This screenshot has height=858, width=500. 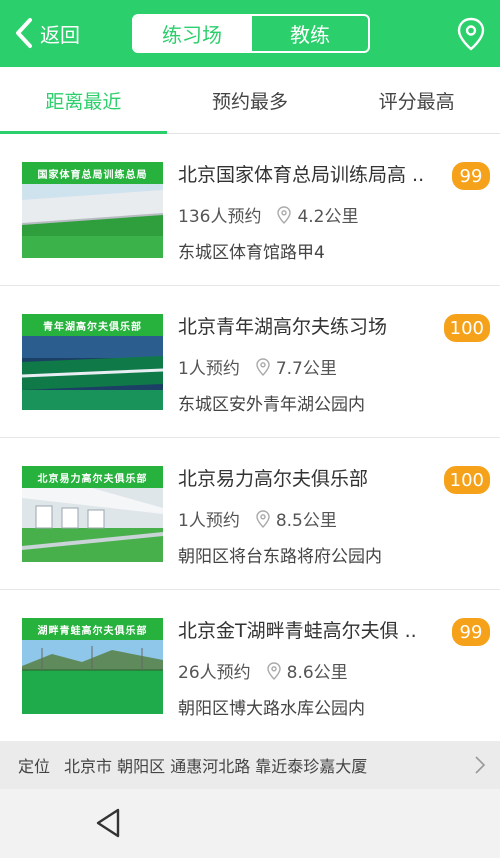 I want to click on location-label: 定位, so click(x=34, y=766).